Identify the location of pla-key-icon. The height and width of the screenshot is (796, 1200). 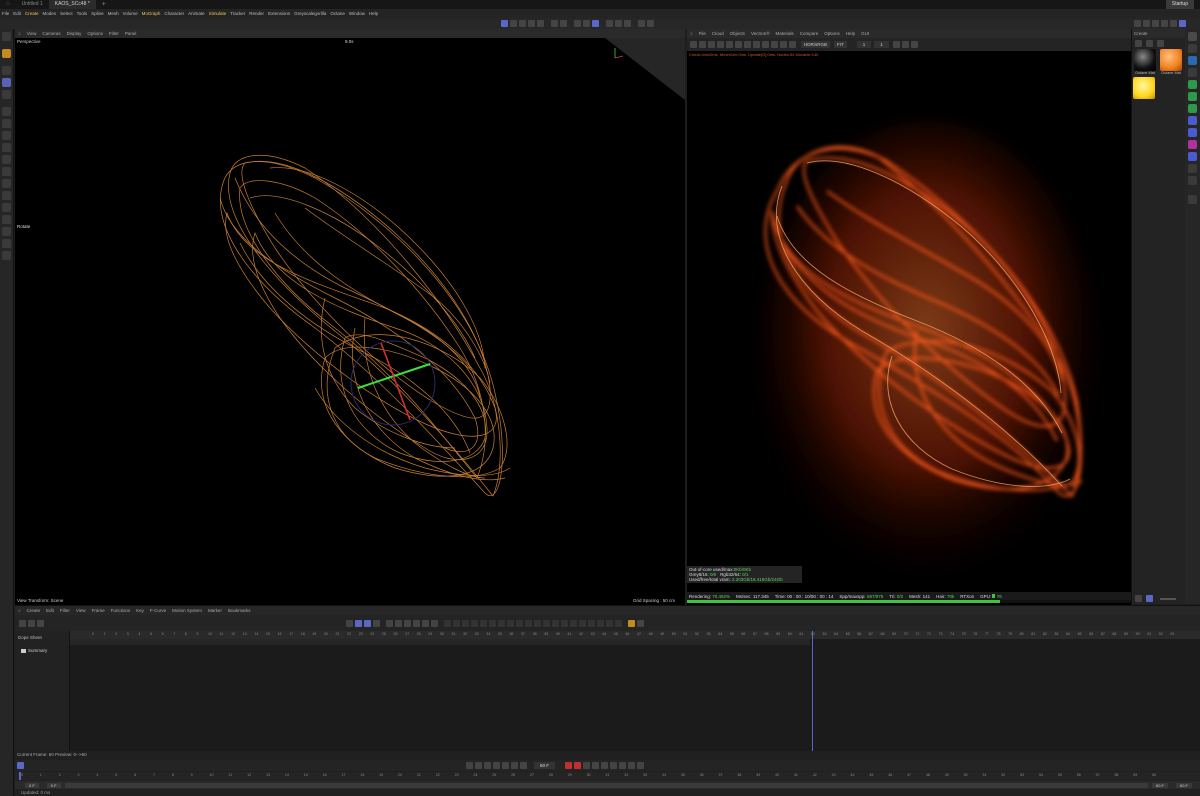
(632, 765).